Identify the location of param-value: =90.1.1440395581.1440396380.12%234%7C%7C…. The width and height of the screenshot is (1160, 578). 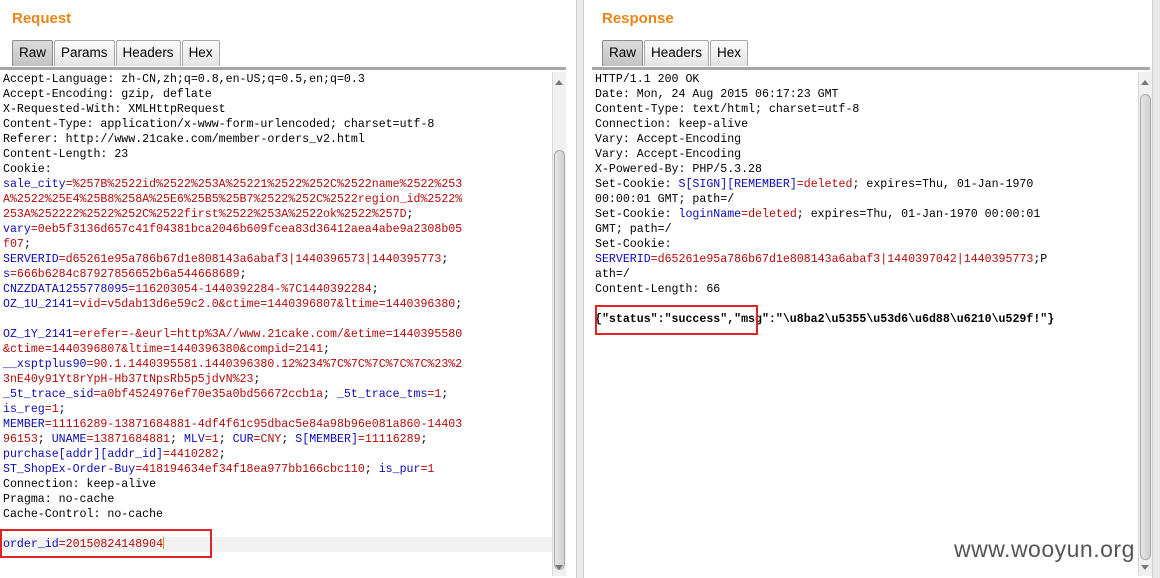
(274, 364).